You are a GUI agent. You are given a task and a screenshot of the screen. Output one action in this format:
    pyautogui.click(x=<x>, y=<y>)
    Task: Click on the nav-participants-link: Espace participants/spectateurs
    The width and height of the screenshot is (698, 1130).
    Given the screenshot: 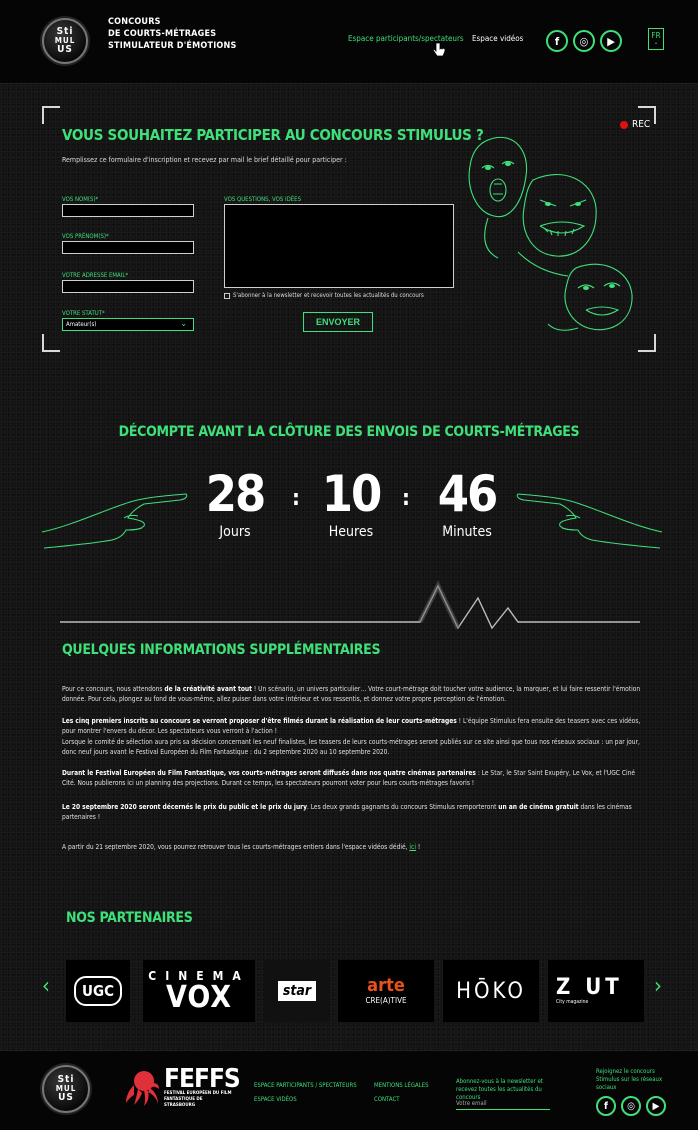 What is the action you would take?
    pyautogui.click(x=406, y=38)
    